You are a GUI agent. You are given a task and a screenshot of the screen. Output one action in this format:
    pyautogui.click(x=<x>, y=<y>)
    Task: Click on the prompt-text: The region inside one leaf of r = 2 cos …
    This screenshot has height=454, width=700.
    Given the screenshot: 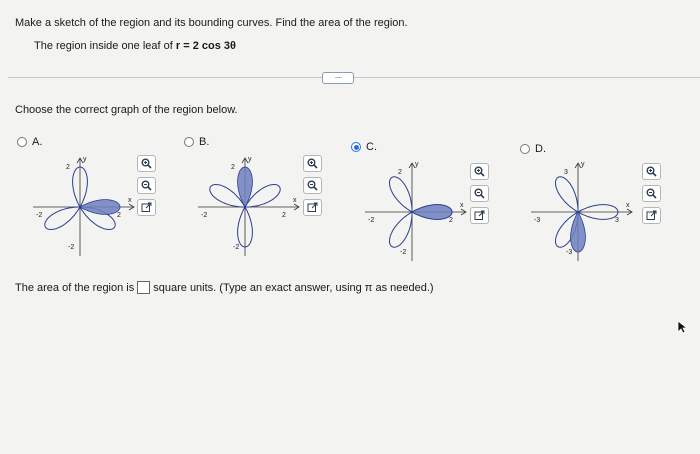 What is the action you would take?
    pyautogui.click(x=135, y=46)
    